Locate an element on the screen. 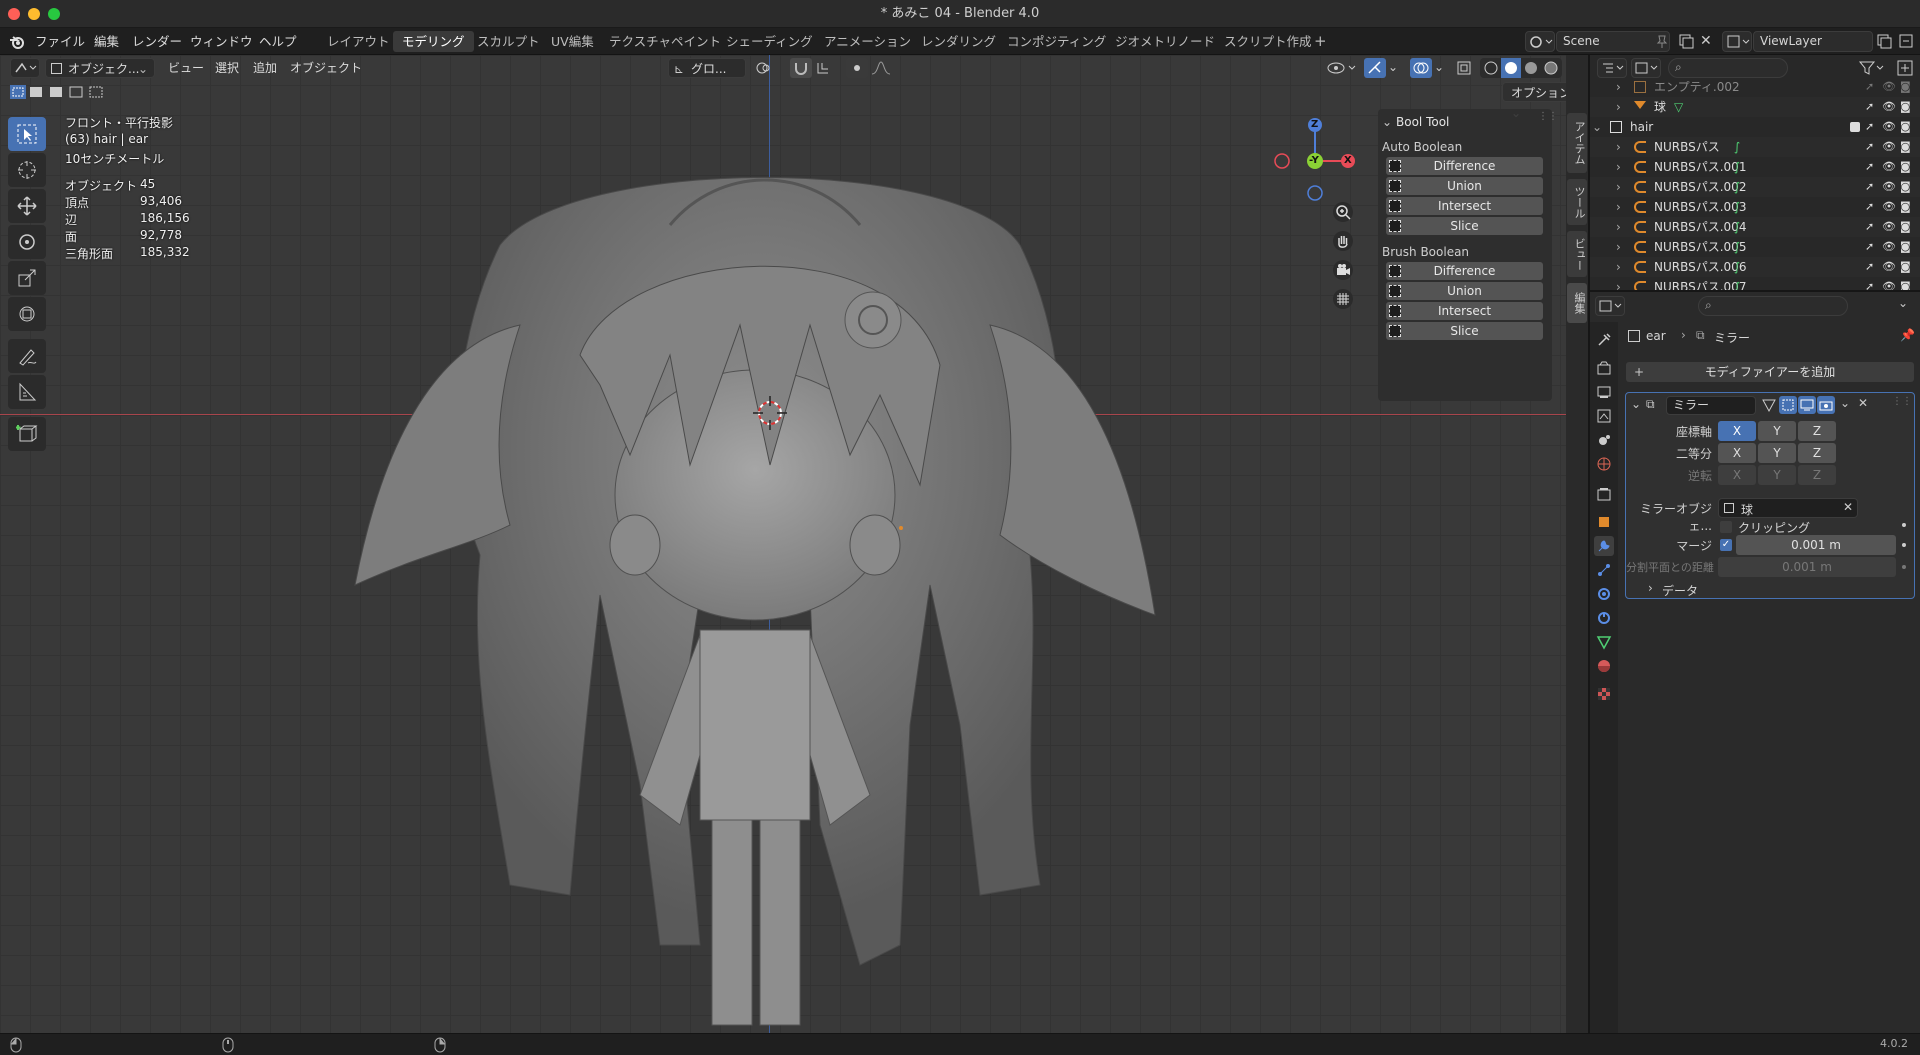  select-mode-group is located at coordinates (57, 92).